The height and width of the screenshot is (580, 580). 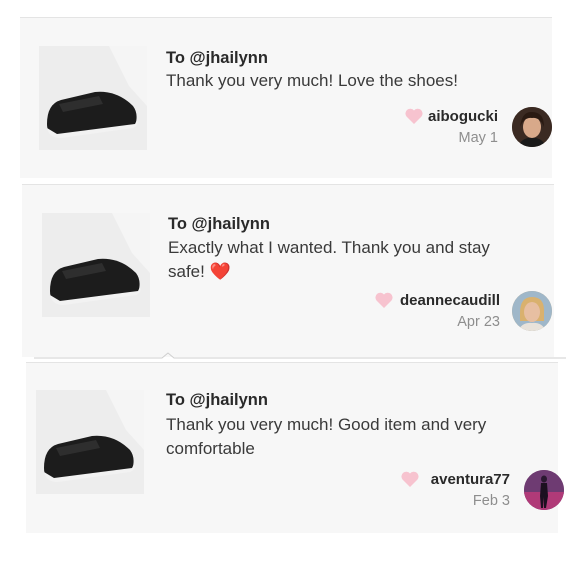 I want to click on review-date: Feb 3, so click(x=491, y=501).